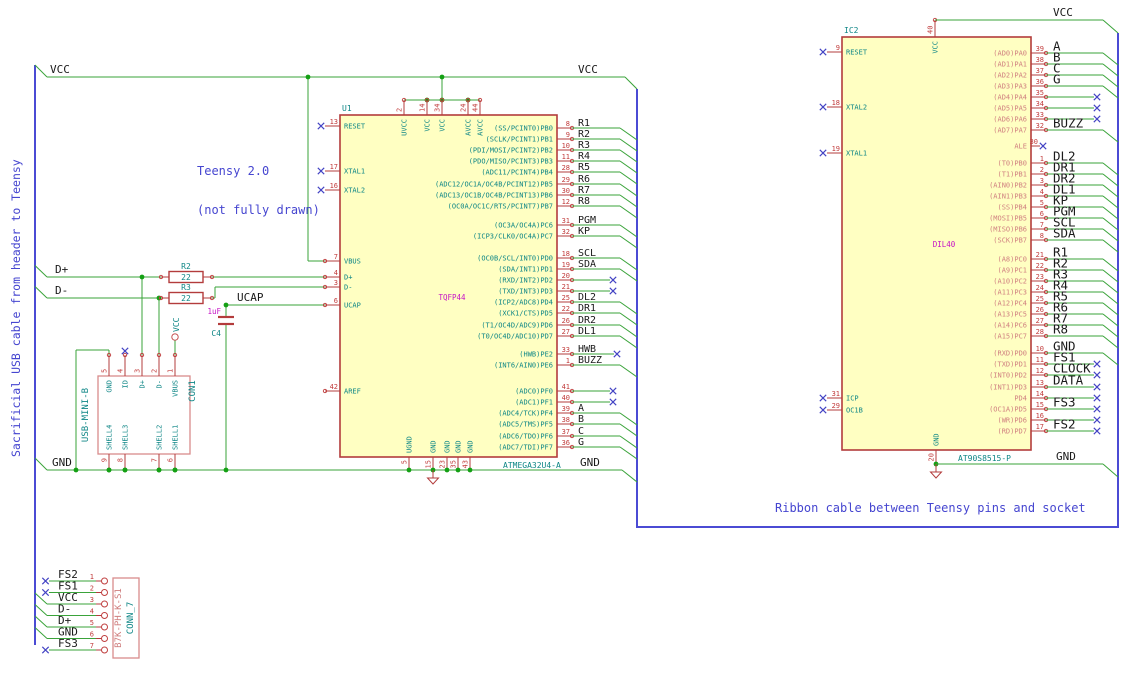 This screenshot has width=1131, height=690. I want to click on net-label: VCC, so click(588, 69).